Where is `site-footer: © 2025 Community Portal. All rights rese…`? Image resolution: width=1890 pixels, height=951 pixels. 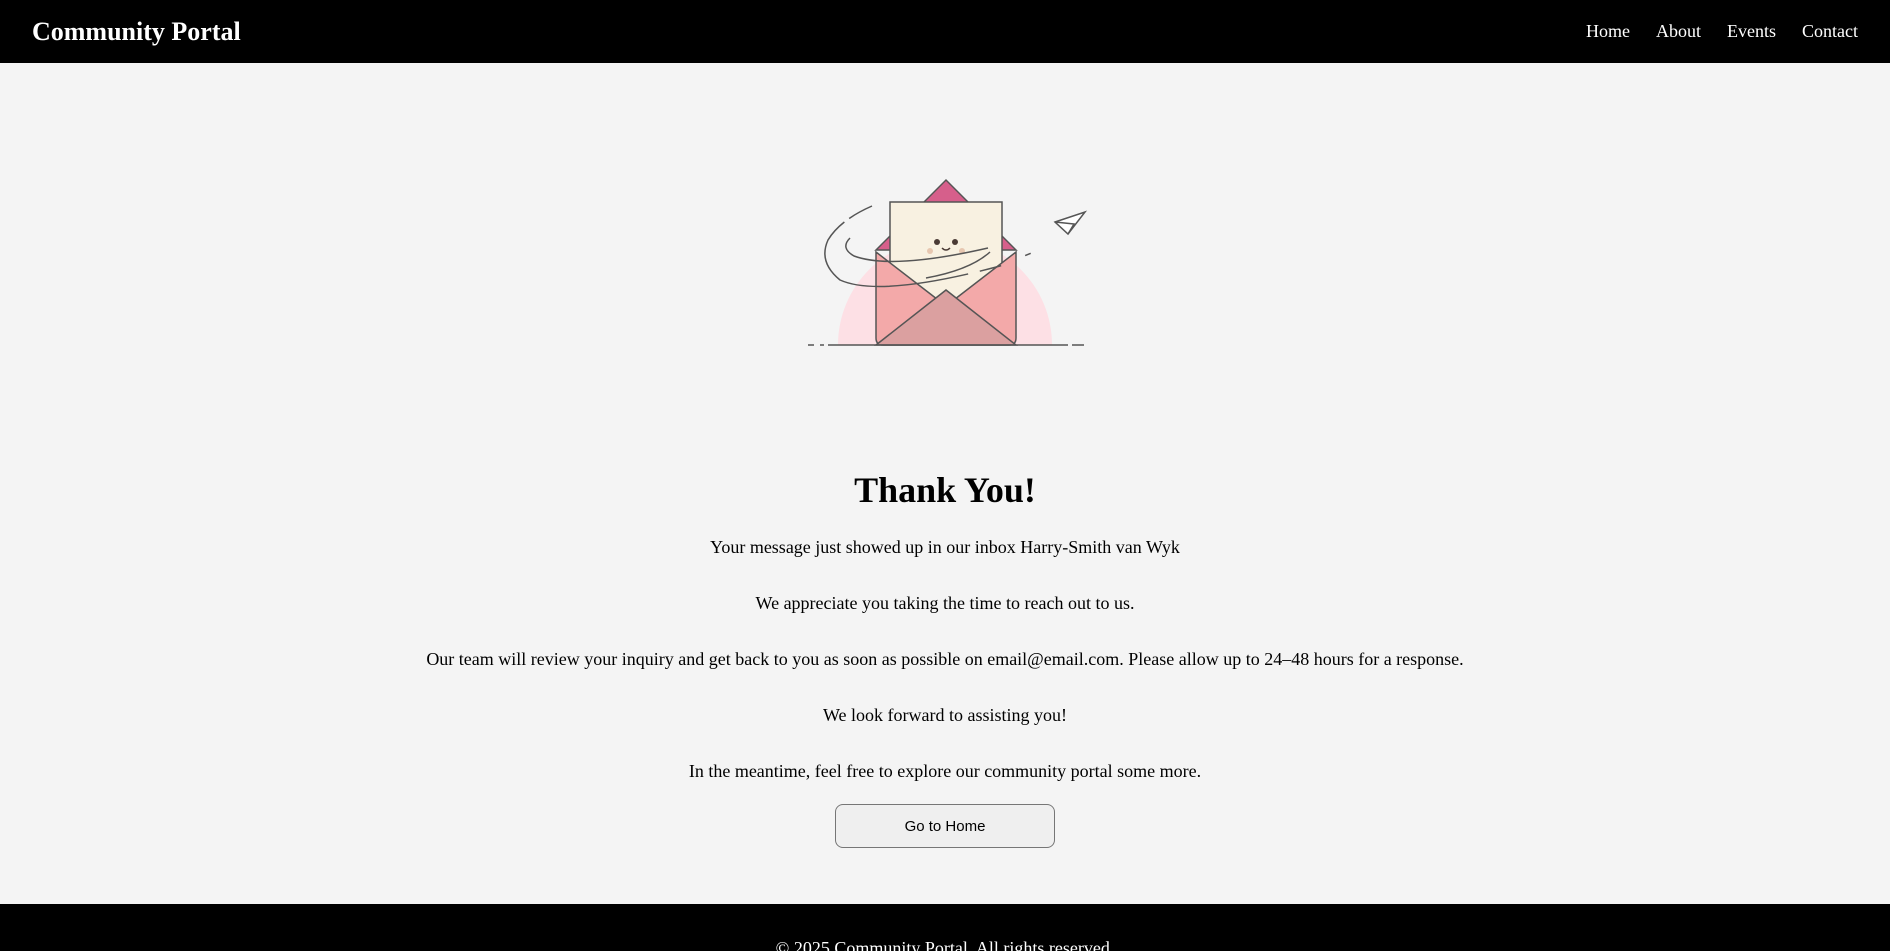
site-footer: © 2025 Community Portal. All rights rese… is located at coordinates (945, 927).